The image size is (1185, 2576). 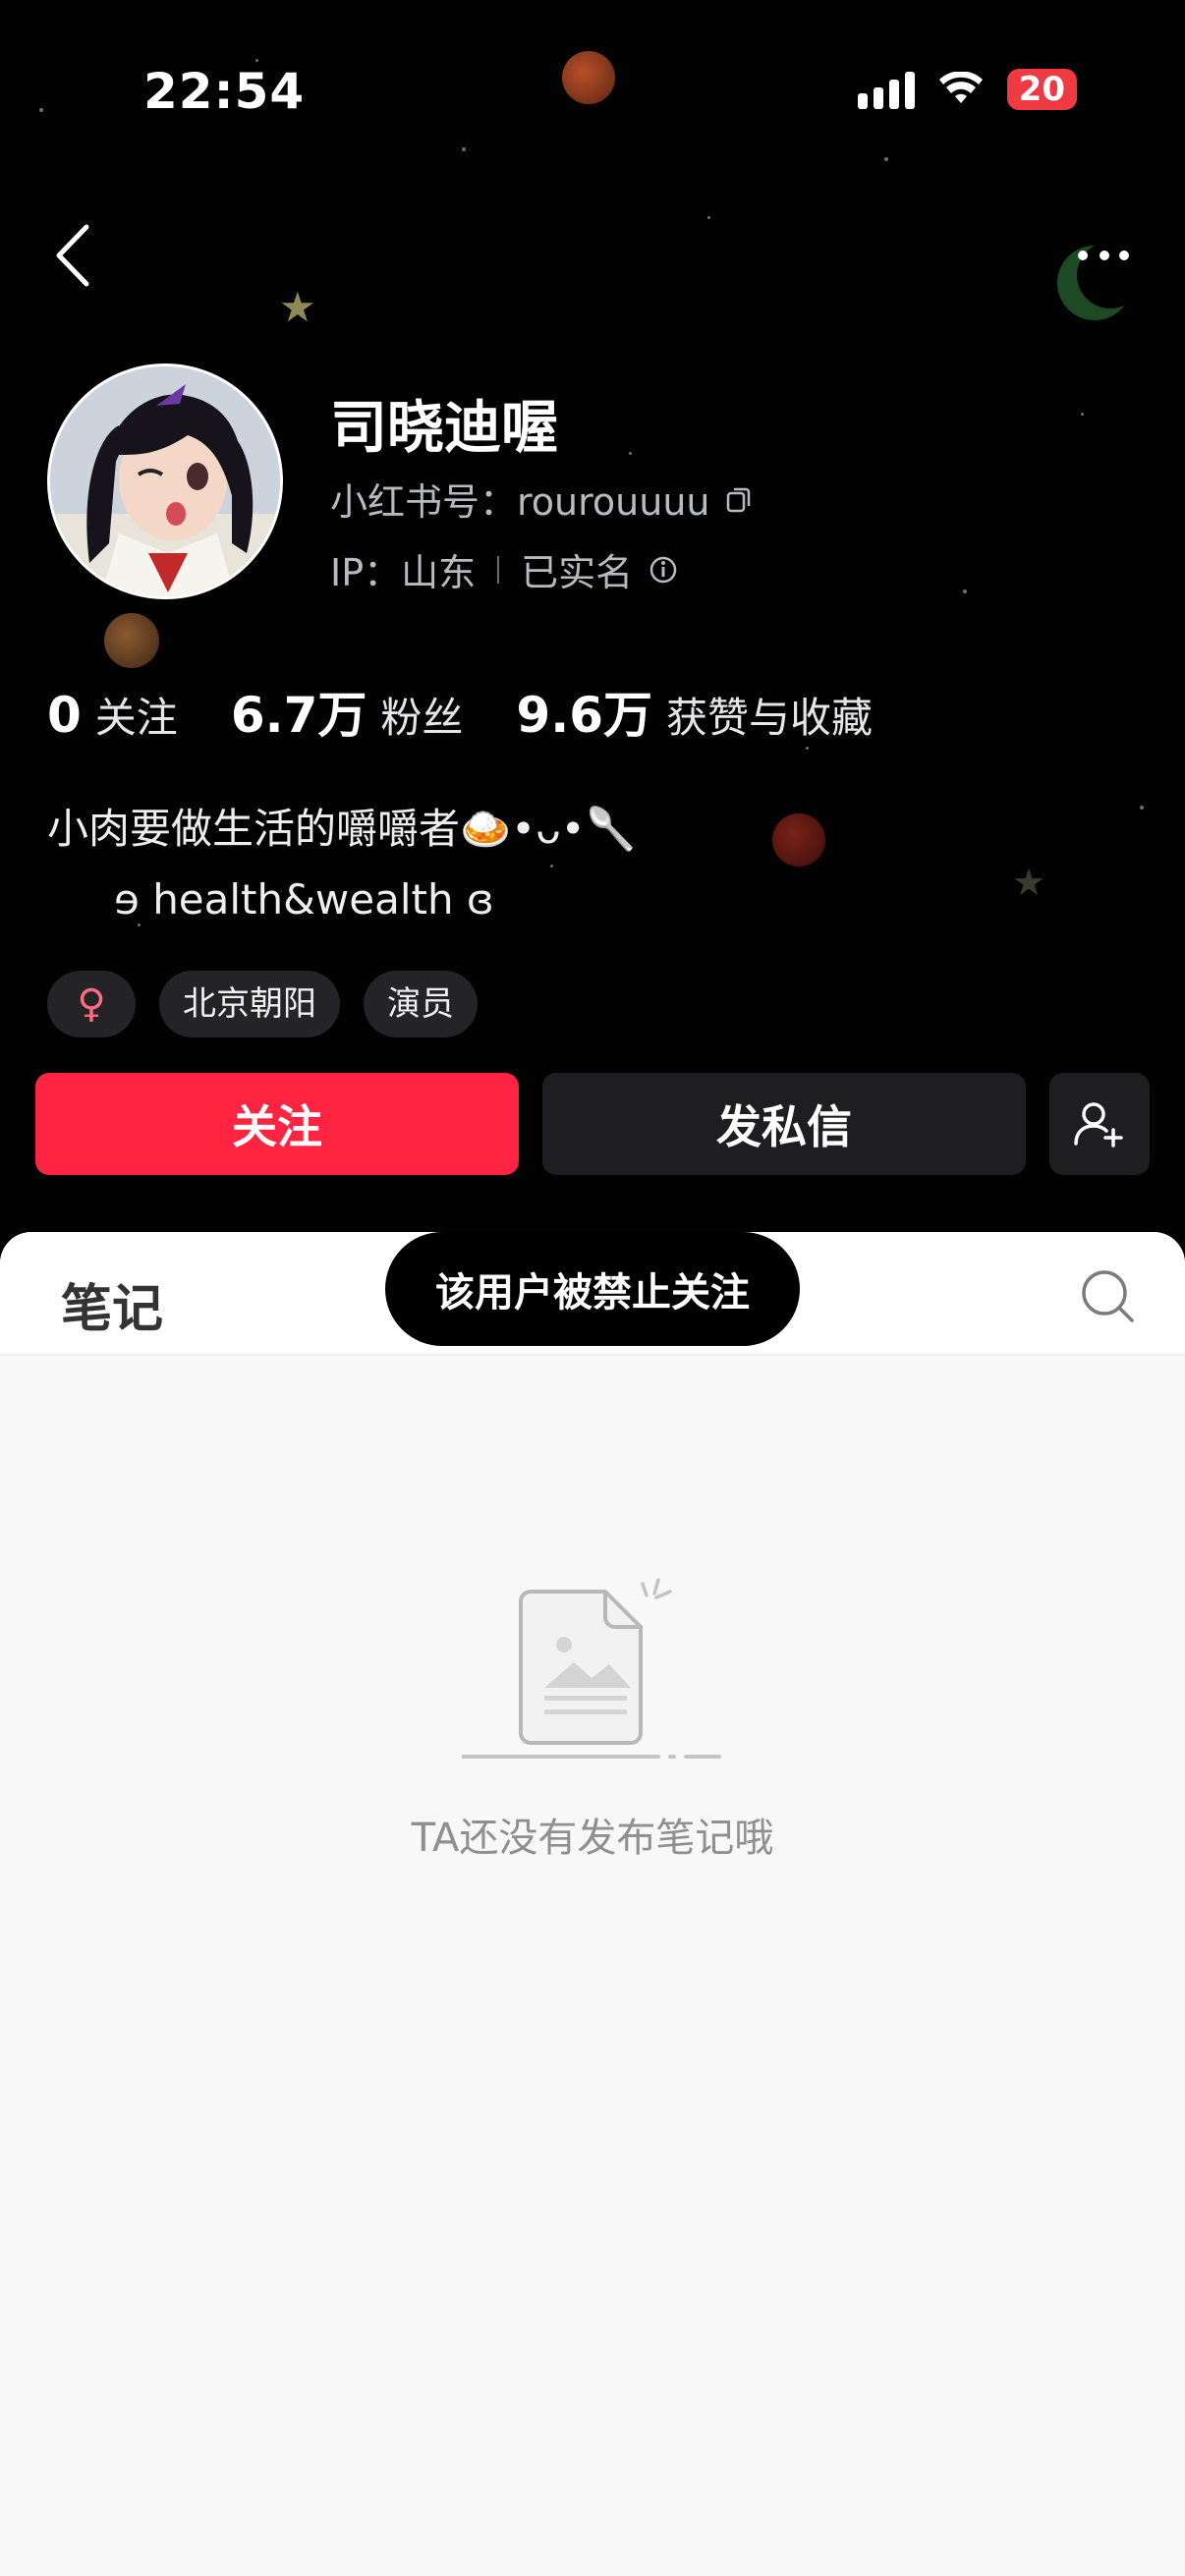 What do you see at coordinates (445, 427) in the screenshot?
I see `nickname: 司晓迪喔` at bounding box center [445, 427].